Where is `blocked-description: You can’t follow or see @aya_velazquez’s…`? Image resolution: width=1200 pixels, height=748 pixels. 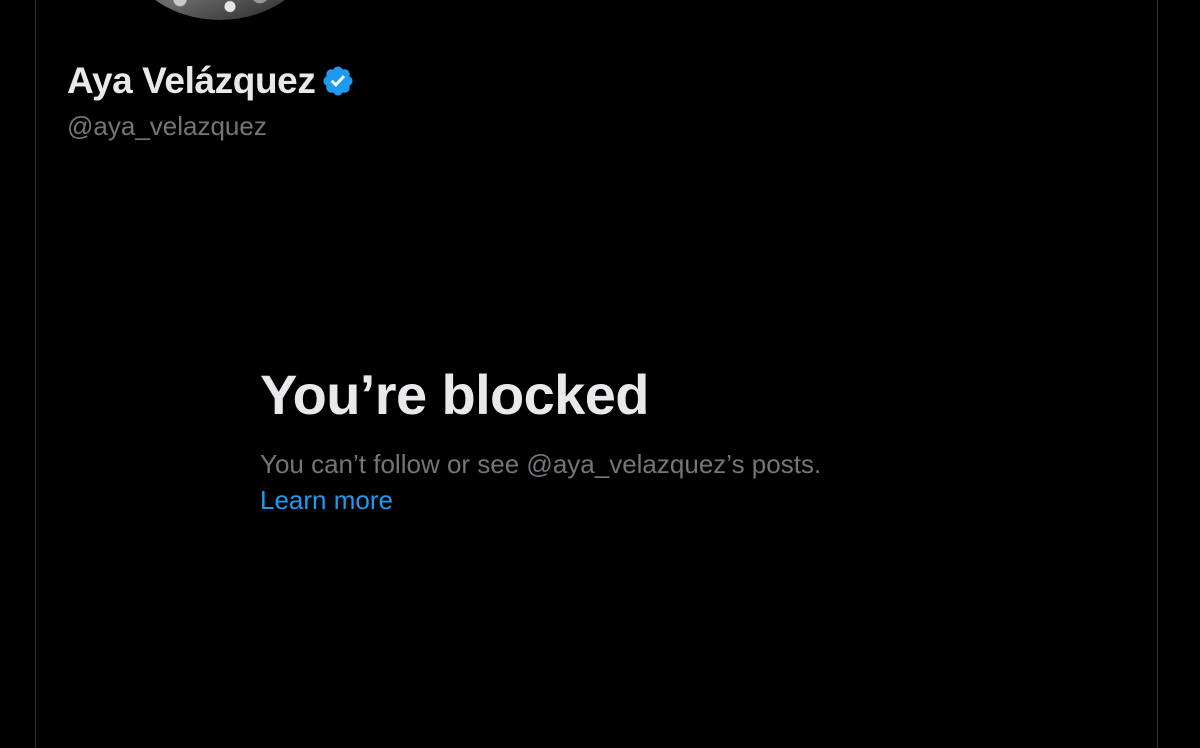 blocked-description: You can’t follow or see @aya_velazquez’s… is located at coordinates (541, 464).